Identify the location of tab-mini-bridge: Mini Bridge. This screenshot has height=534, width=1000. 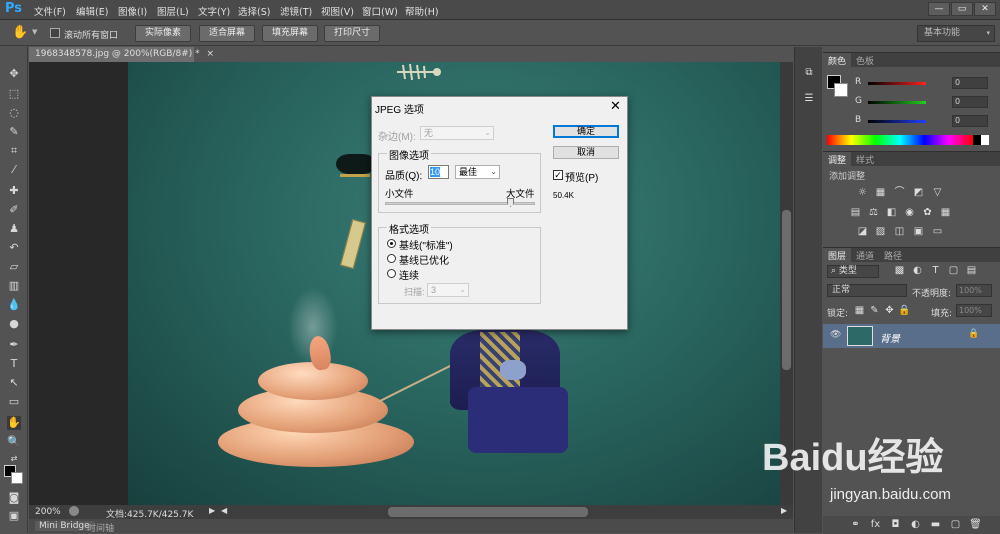
(64, 526).